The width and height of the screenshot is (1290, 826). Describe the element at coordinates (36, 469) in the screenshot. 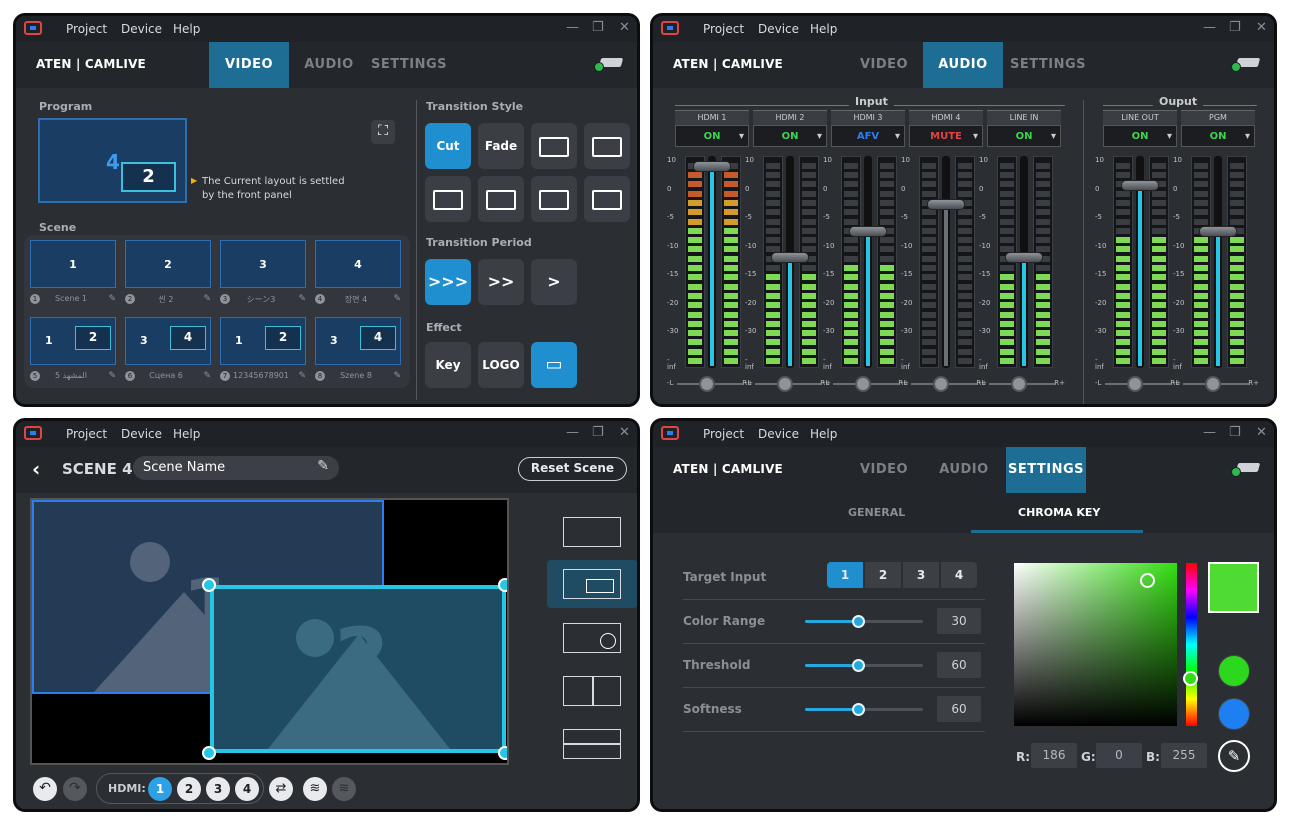

I see `back-icon: ‹` at that location.